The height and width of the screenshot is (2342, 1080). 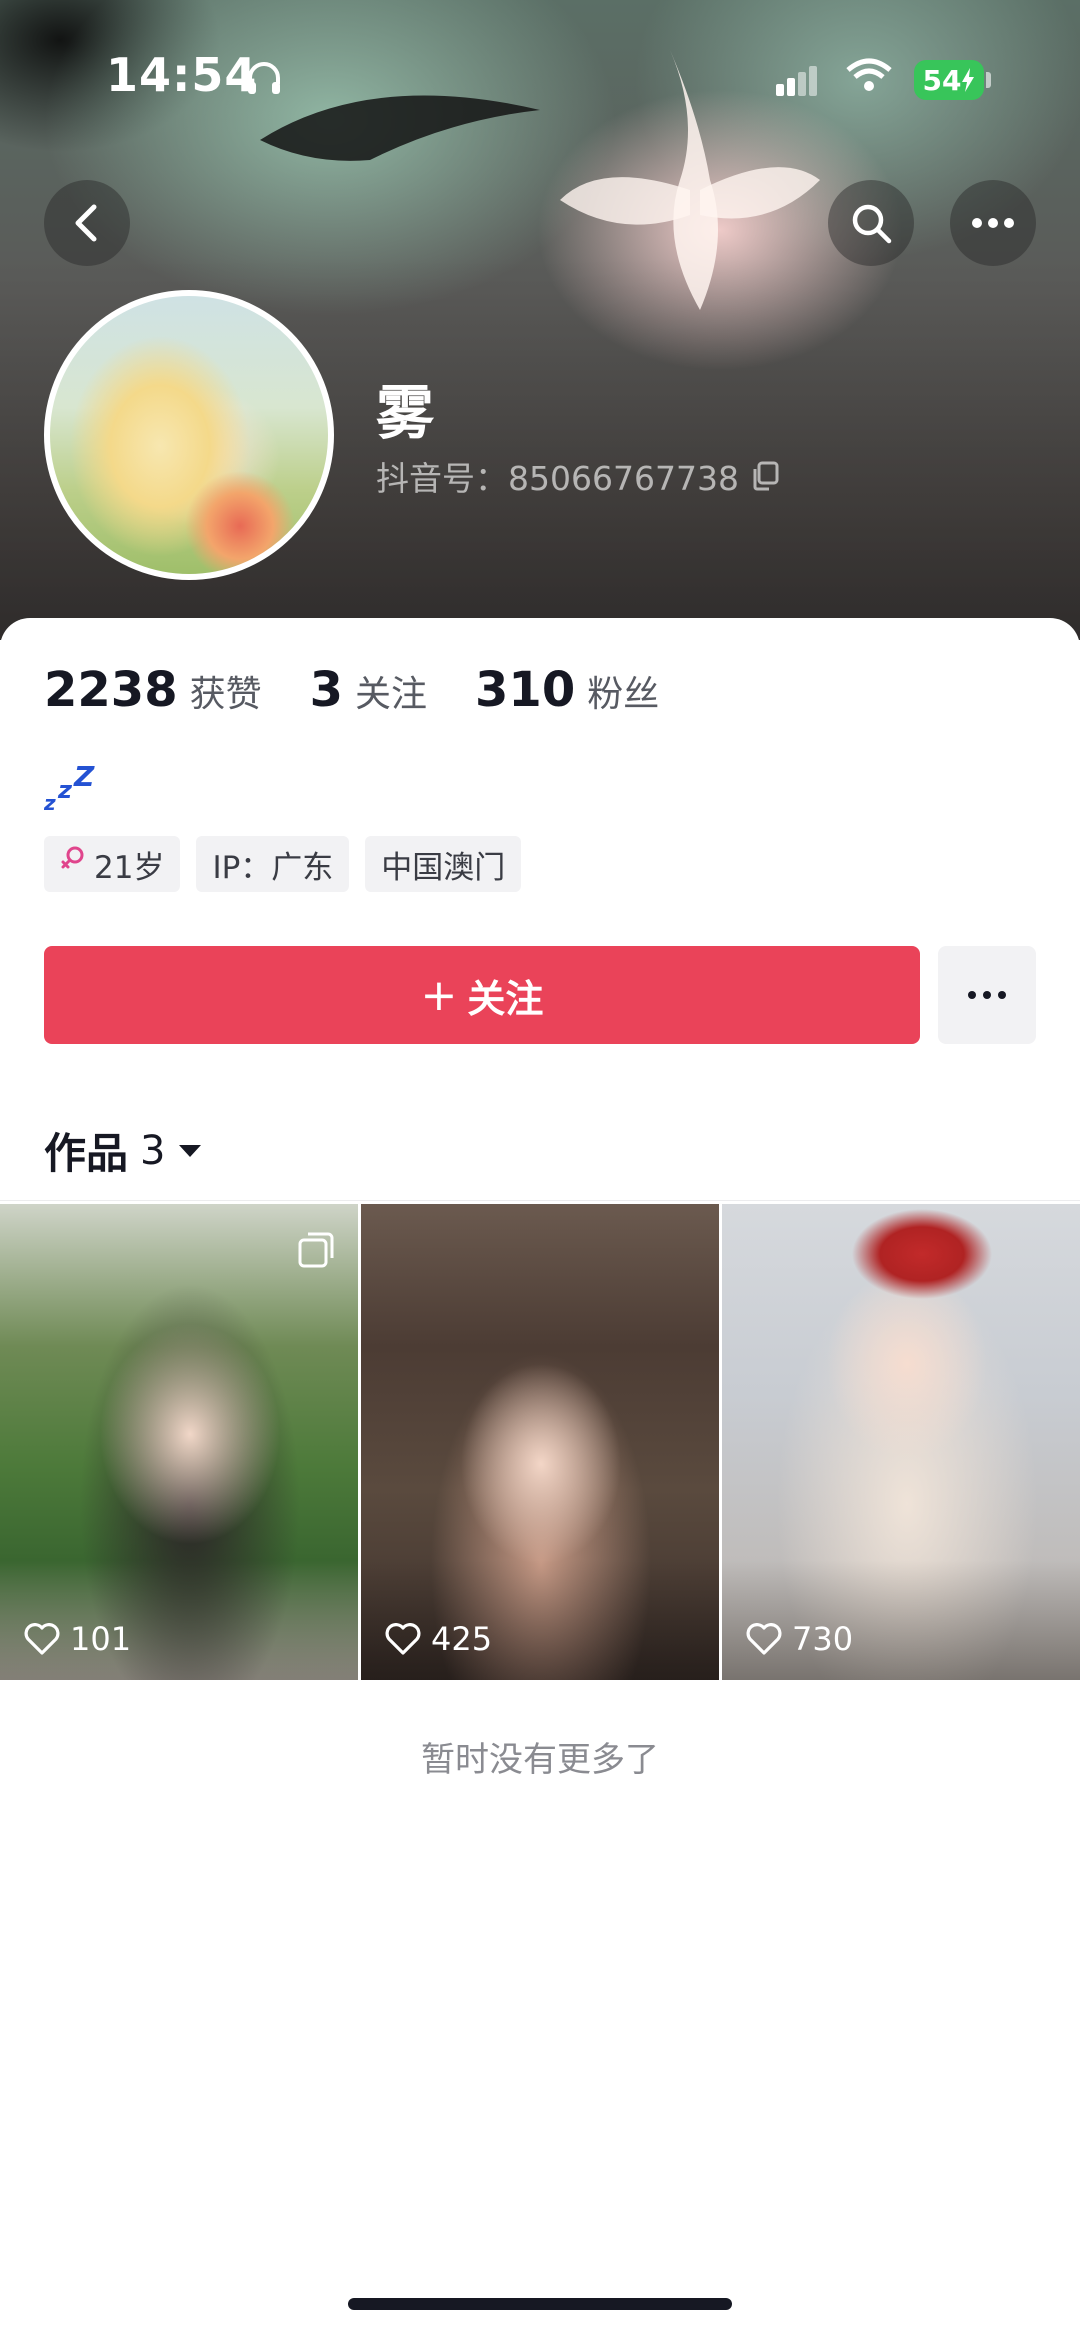 I want to click on multi-image-icon, so click(x=316, y=1250).